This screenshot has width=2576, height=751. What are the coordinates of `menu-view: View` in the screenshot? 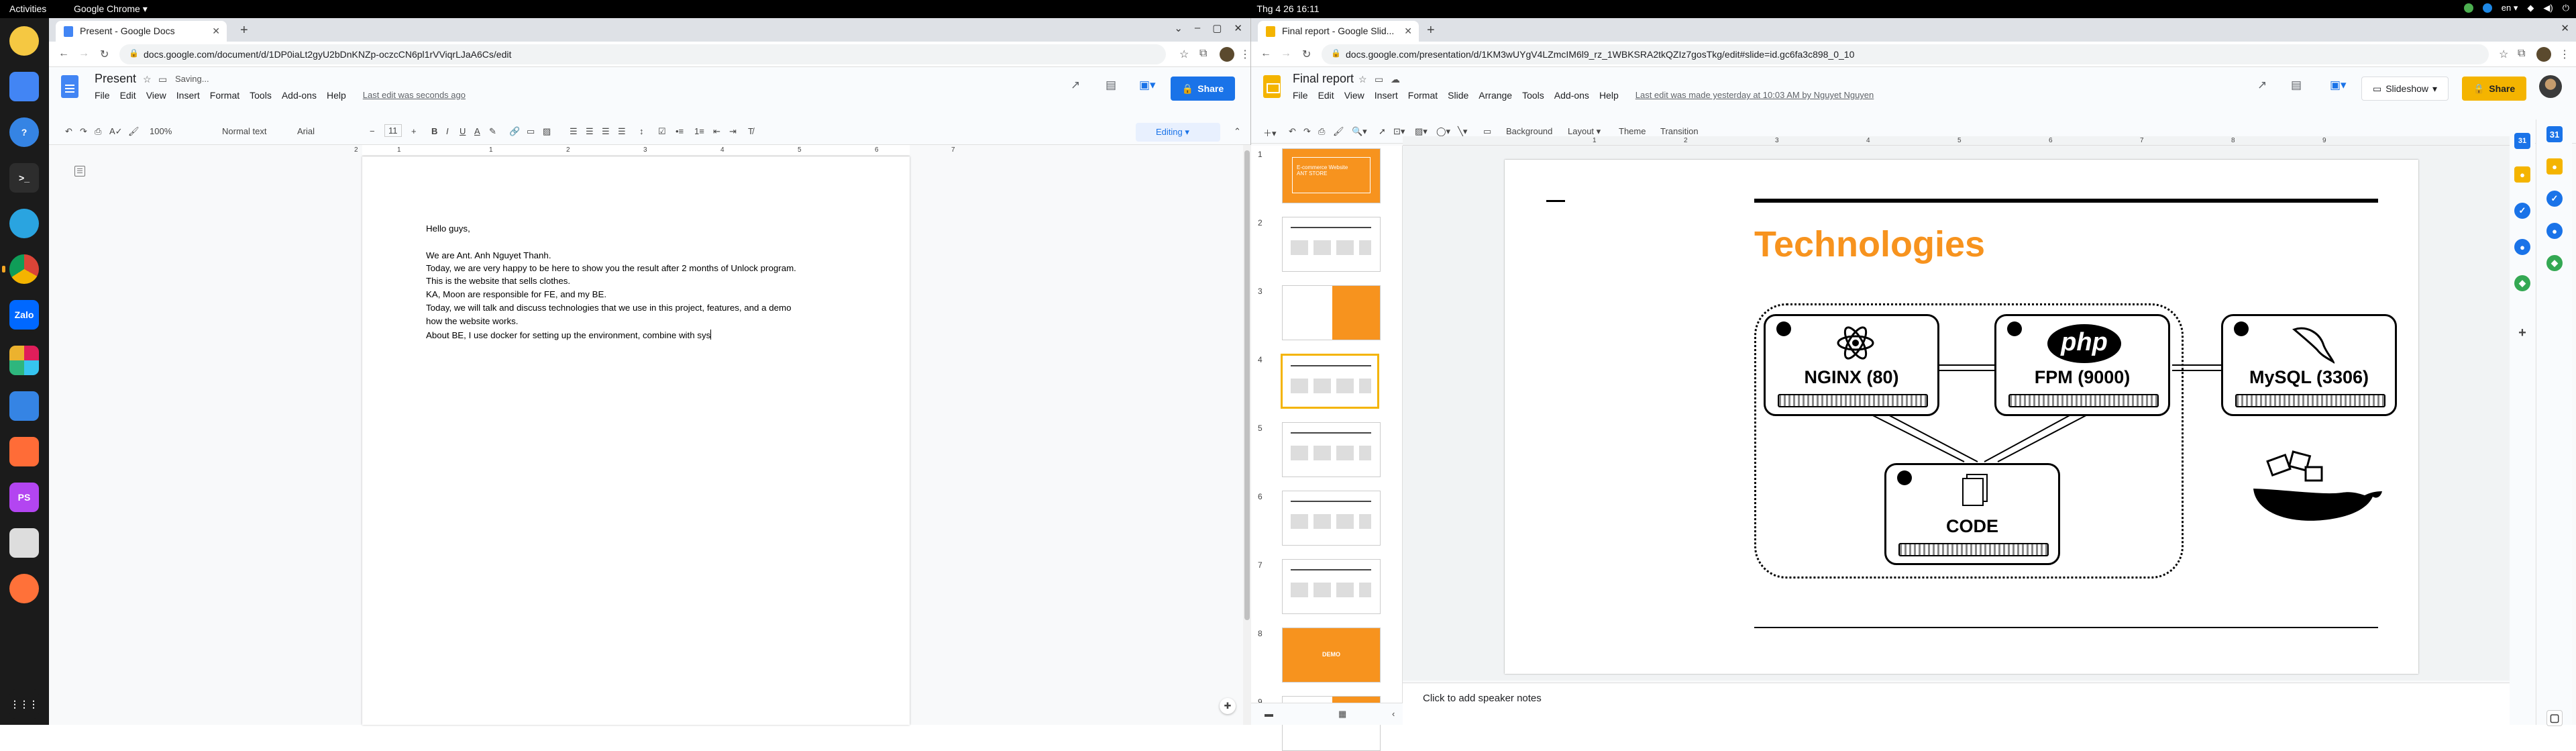 It's located at (156, 95).